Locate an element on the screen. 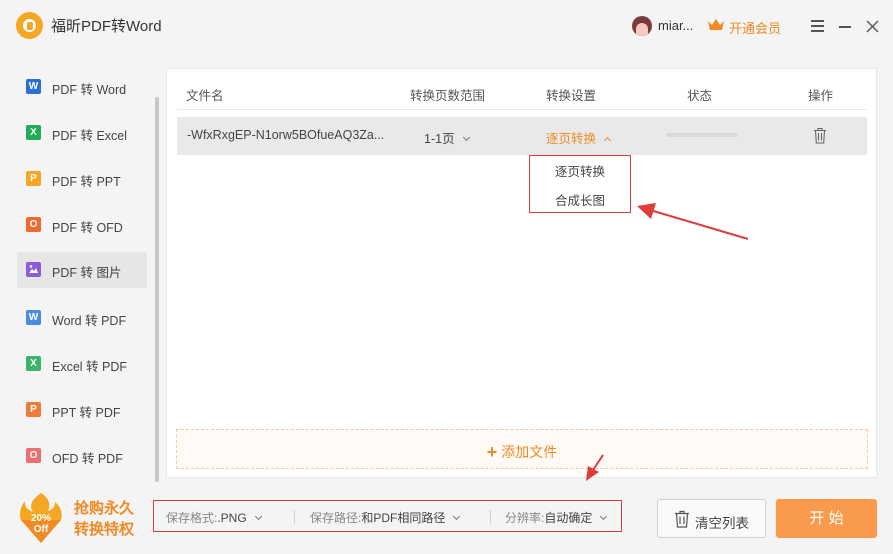  sidebar-item: PDF 转 图片 is located at coordinates (82, 270).